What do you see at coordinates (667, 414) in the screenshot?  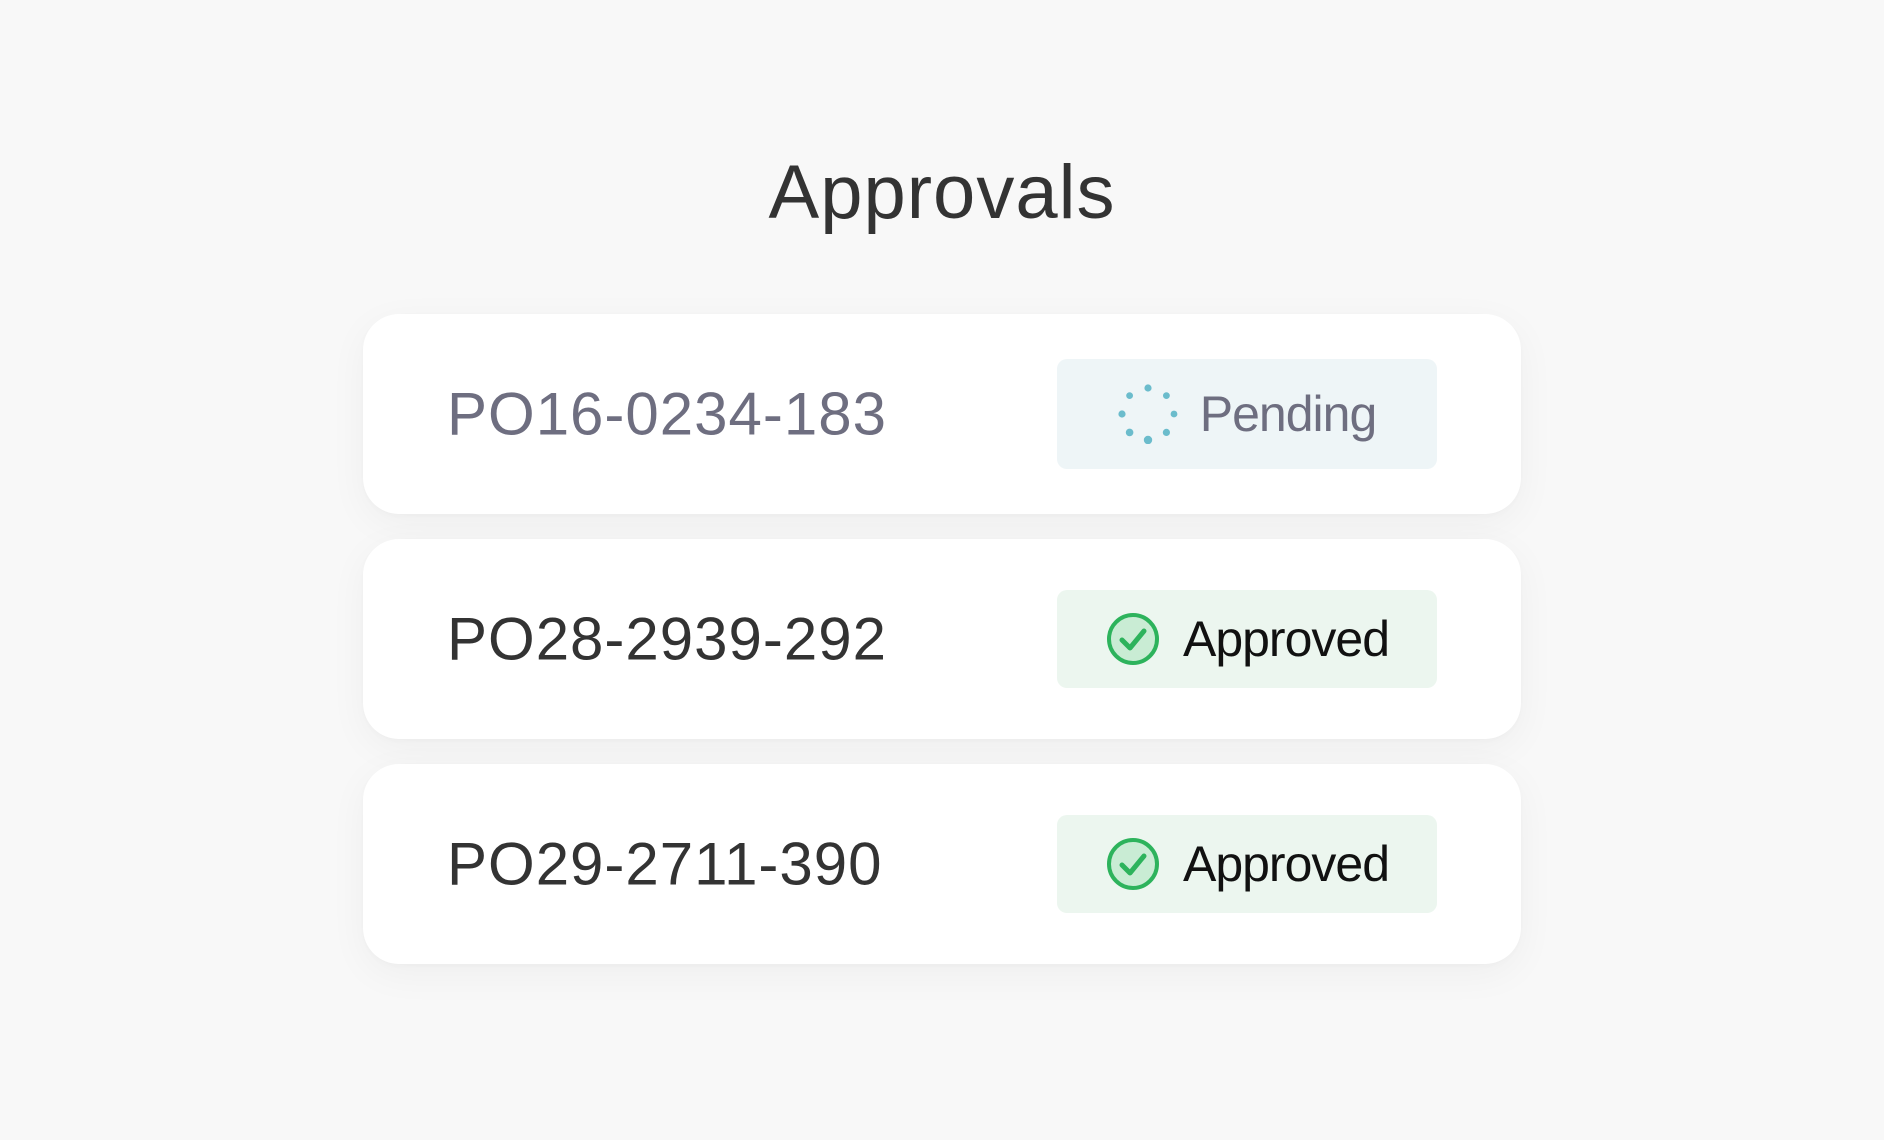 I see `po-number: PO16-0234-183` at bounding box center [667, 414].